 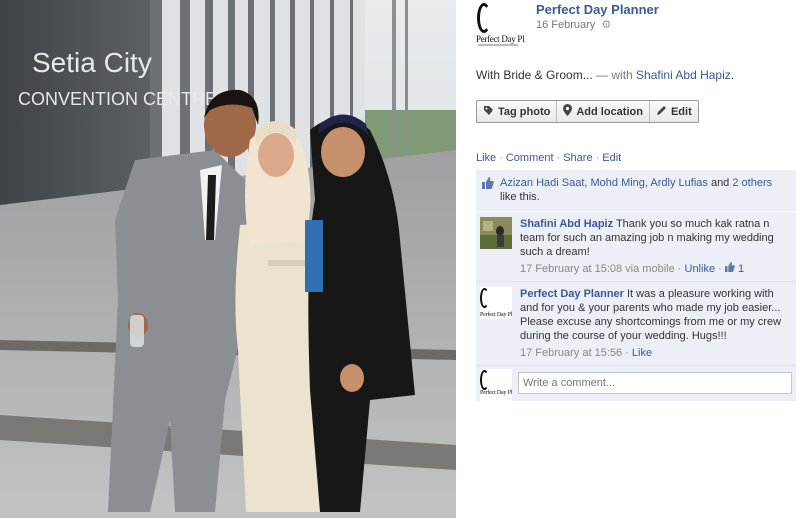 I want to click on comment-composer: Perfect Day Pl, so click(x=636, y=383).